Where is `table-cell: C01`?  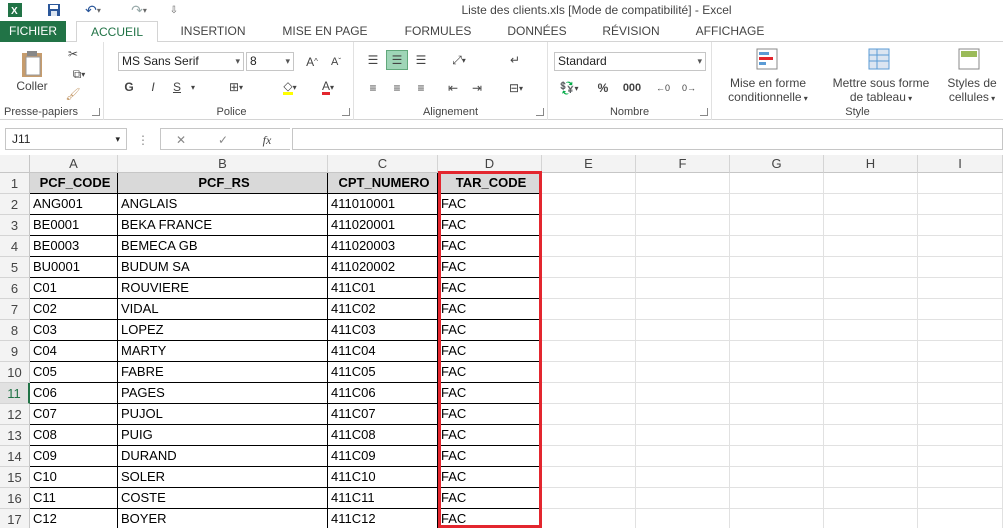
table-cell: C01 is located at coordinates (74, 288).